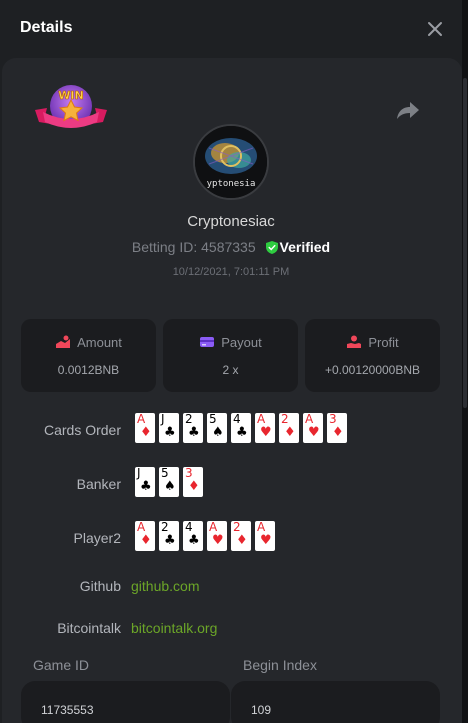 The height and width of the screenshot is (723, 468). Describe the element at coordinates (408, 110) in the screenshot. I see `share-icon` at that location.